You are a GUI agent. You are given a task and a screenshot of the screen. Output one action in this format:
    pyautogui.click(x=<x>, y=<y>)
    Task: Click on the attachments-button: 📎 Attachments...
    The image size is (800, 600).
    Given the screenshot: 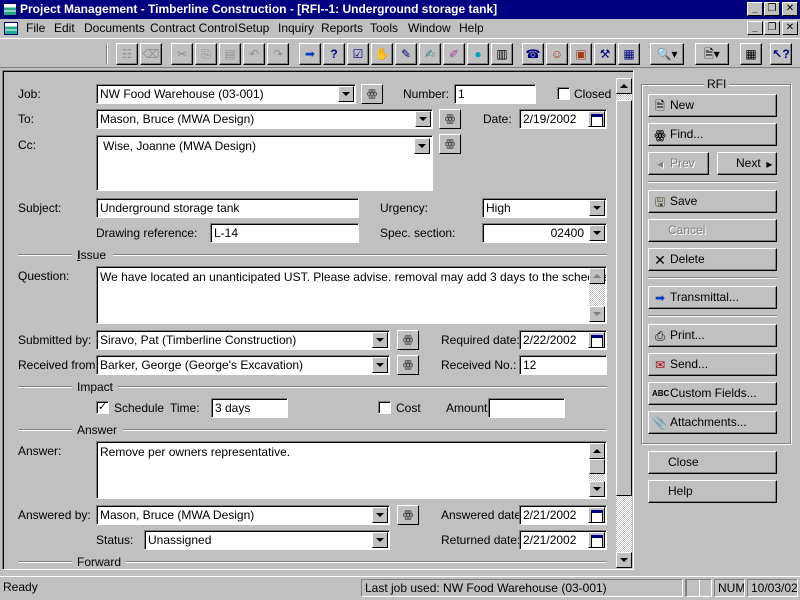 What is the action you would take?
    pyautogui.click(x=712, y=422)
    